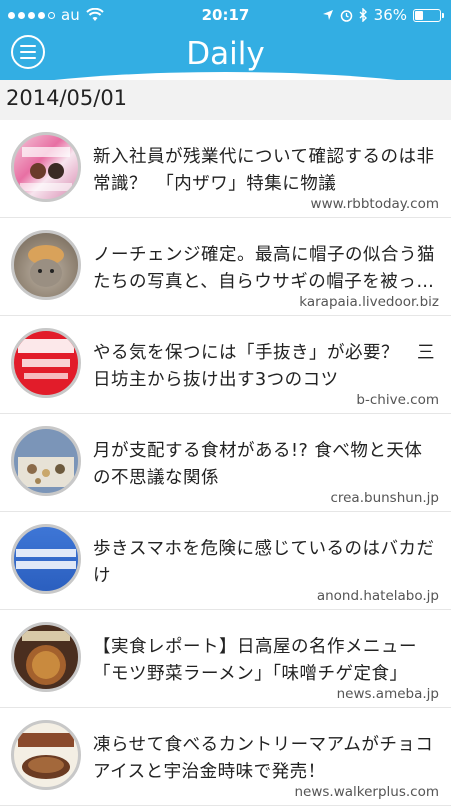 Image resolution: width=451 pixels, height=806 pixels. Describe the element at coordinates (225, 15) in the screenshot. I see `status-bar: au 20:17 36%` at that location.